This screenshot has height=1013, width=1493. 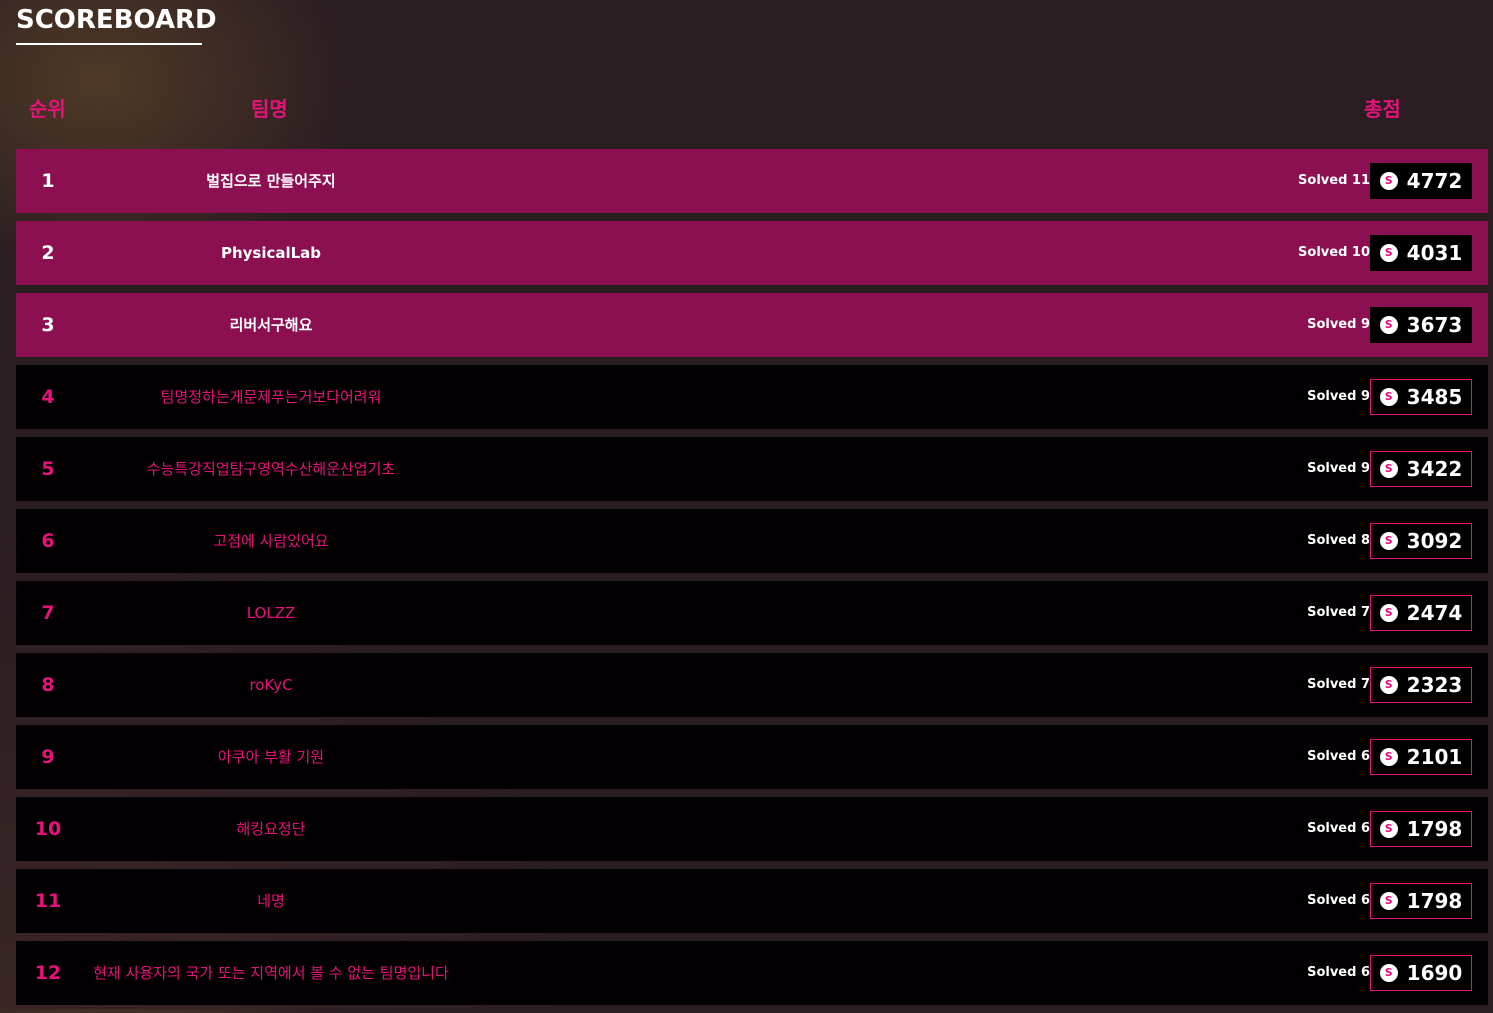 I want to click on solved-count: Solved 10, so click(x=1334, y=252).